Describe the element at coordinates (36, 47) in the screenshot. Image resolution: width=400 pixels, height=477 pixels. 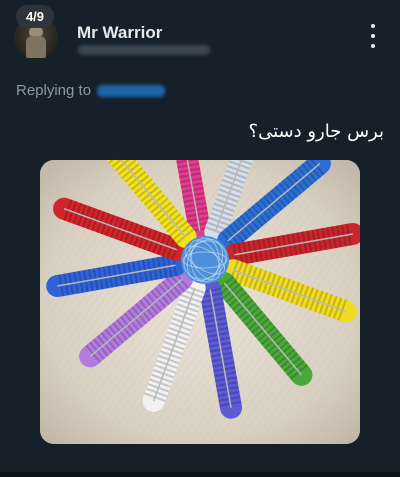
I see `avatar-figure` at that location.